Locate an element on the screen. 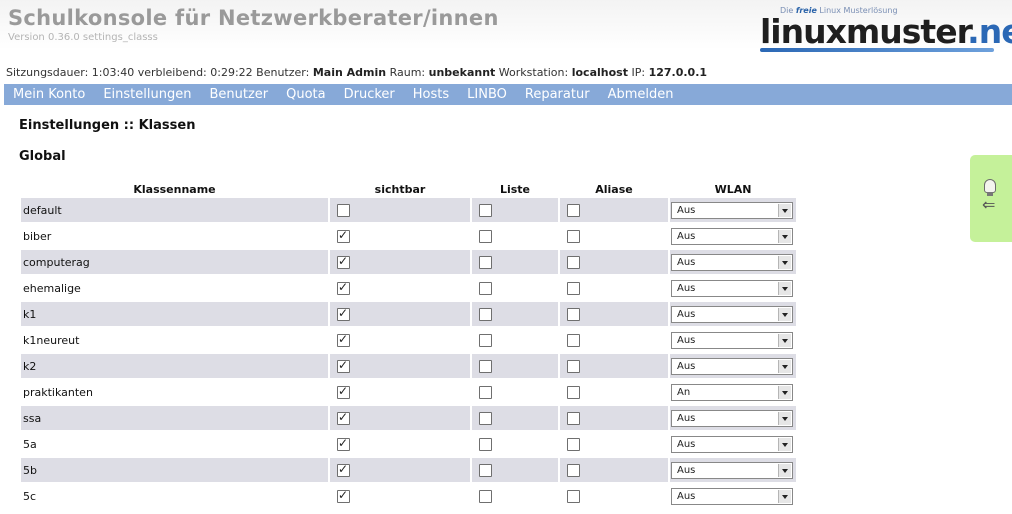 Image resolution: width=1012 pixels, height=514 pixels. table-row: k1neureut Aus is located at coordinates (408, 340).